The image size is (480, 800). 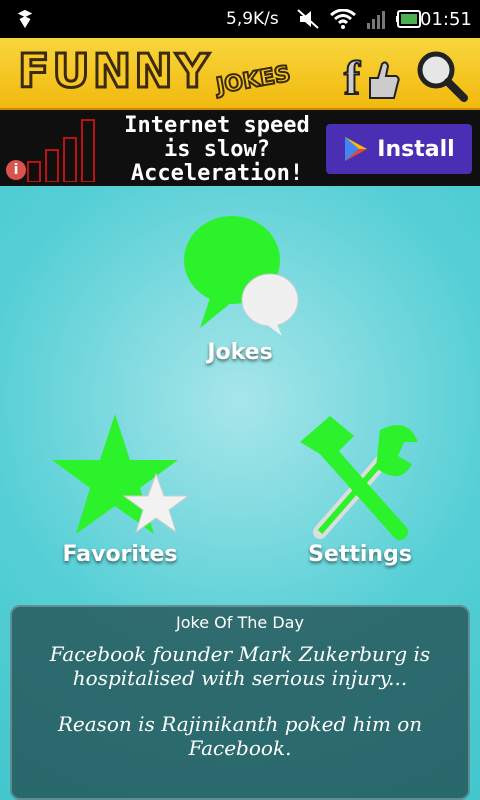 I want to click on settings-label: Settings, so click(x=360, y=554).